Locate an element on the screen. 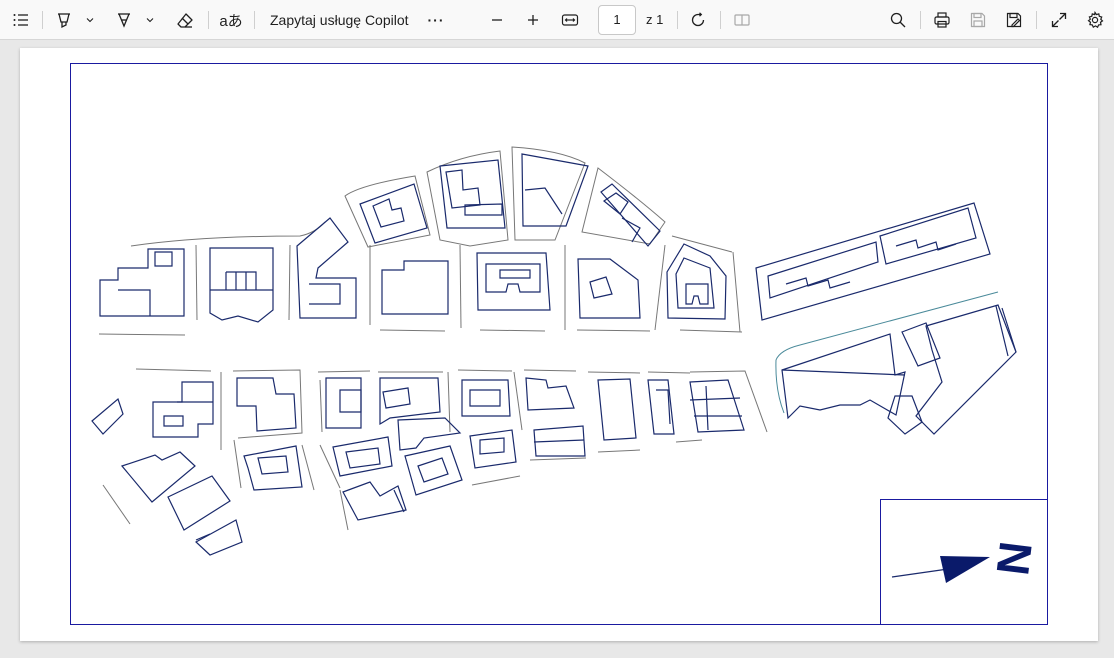  page-count: z 1 is located at coordinates (655, 19).